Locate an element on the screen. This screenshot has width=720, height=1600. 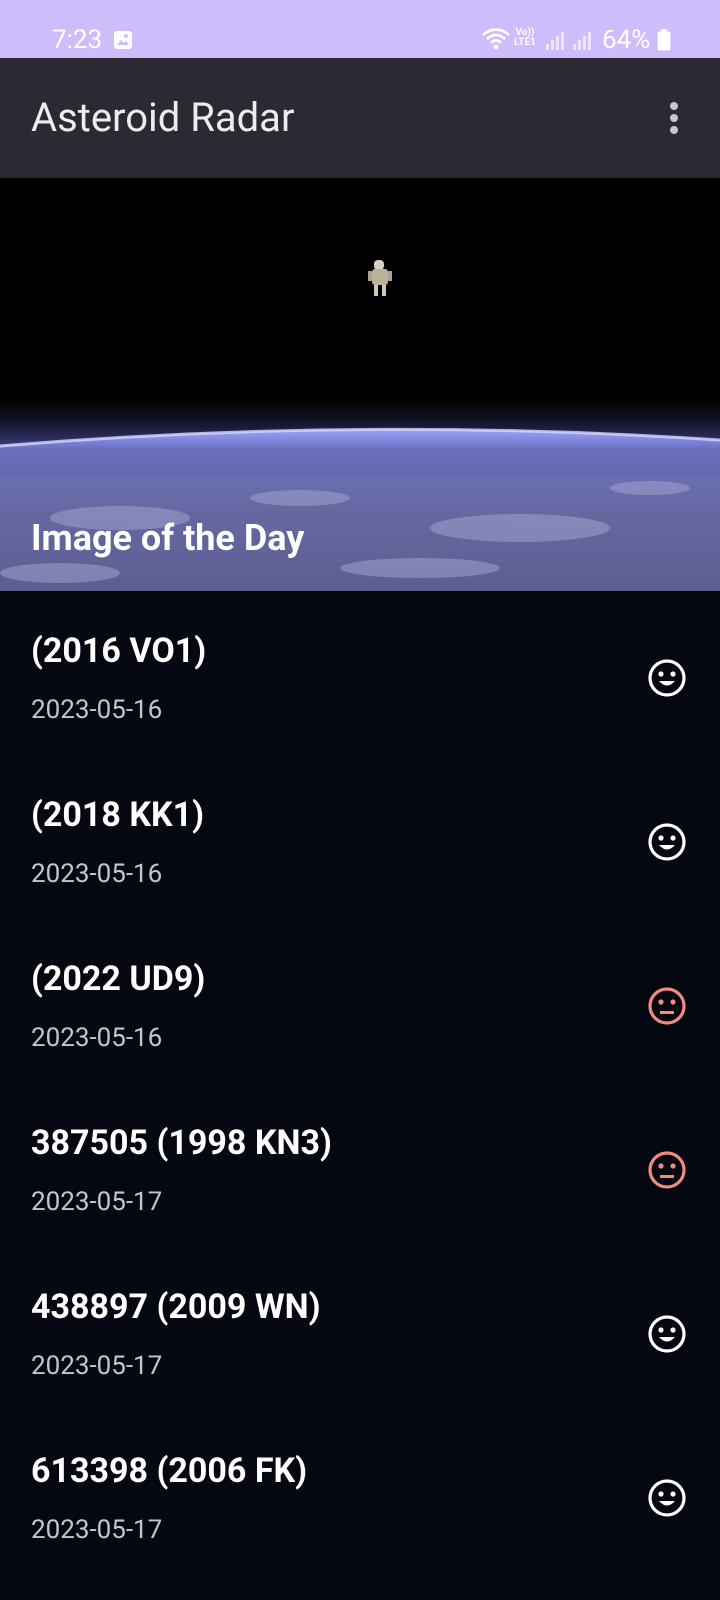
battery-icon is located at coordinates (664, 40).